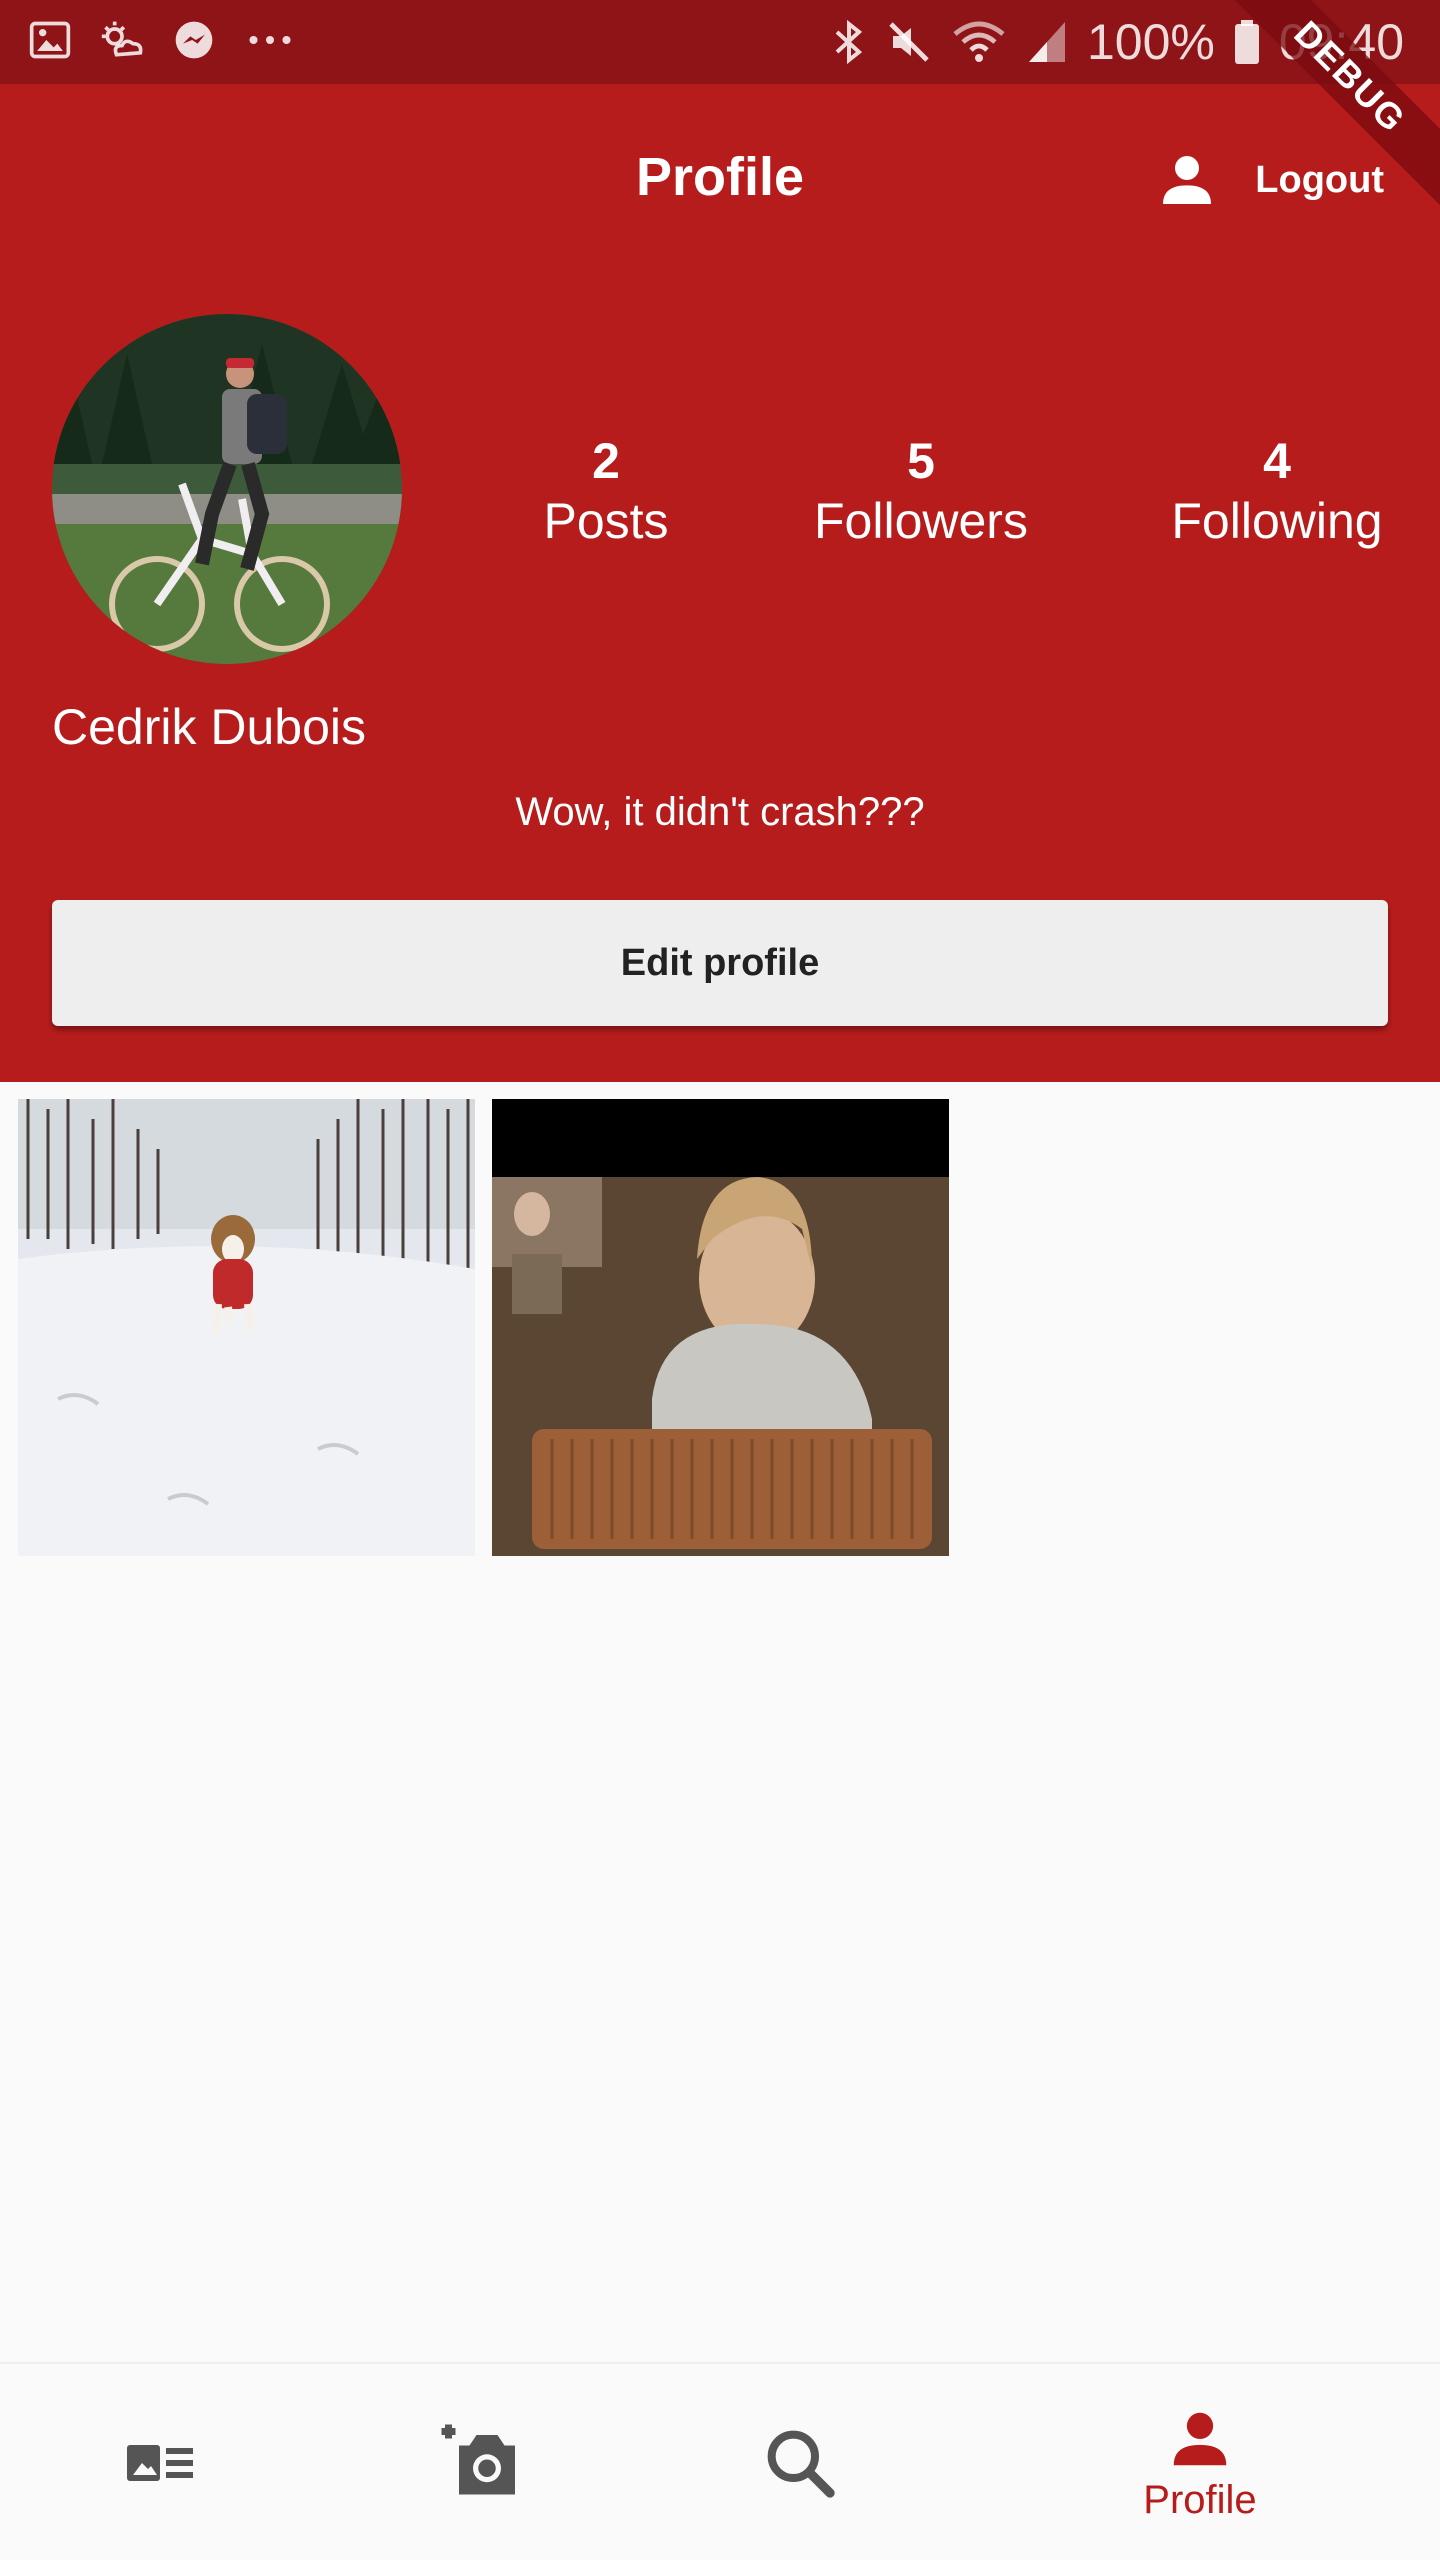  I want to click on feed-icon, so click(160, 2463).